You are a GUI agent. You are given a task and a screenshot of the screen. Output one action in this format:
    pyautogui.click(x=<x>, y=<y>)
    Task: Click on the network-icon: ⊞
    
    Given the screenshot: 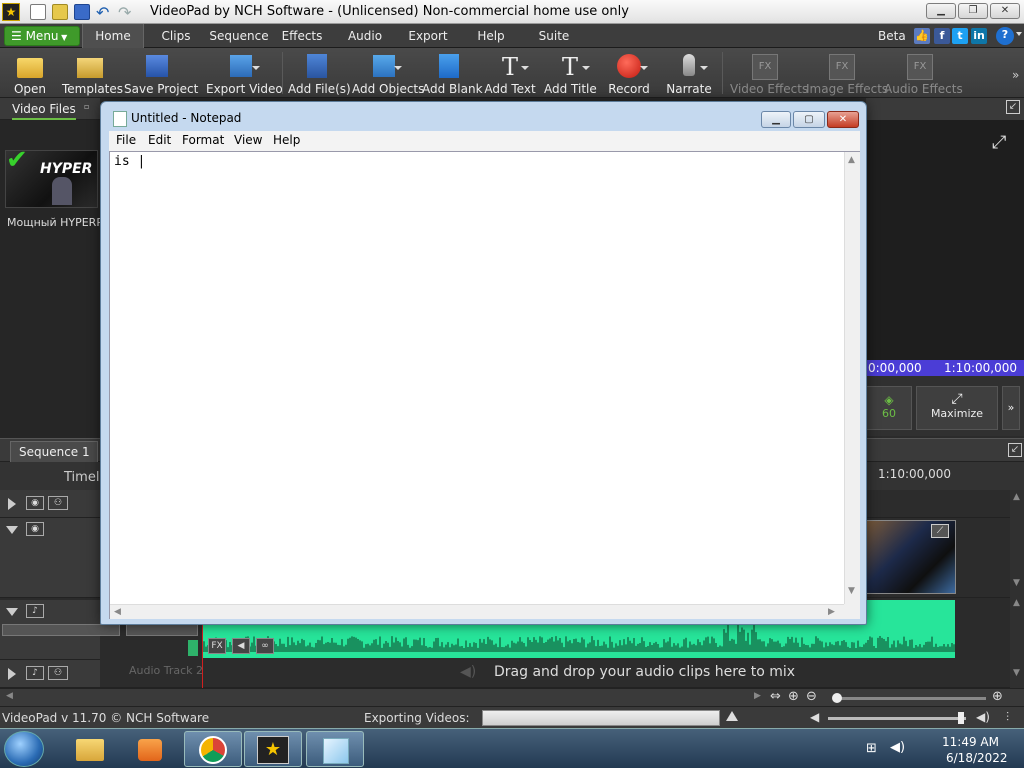 What is the action you would take?
    pyautogui.click(x=871, y=748)
    